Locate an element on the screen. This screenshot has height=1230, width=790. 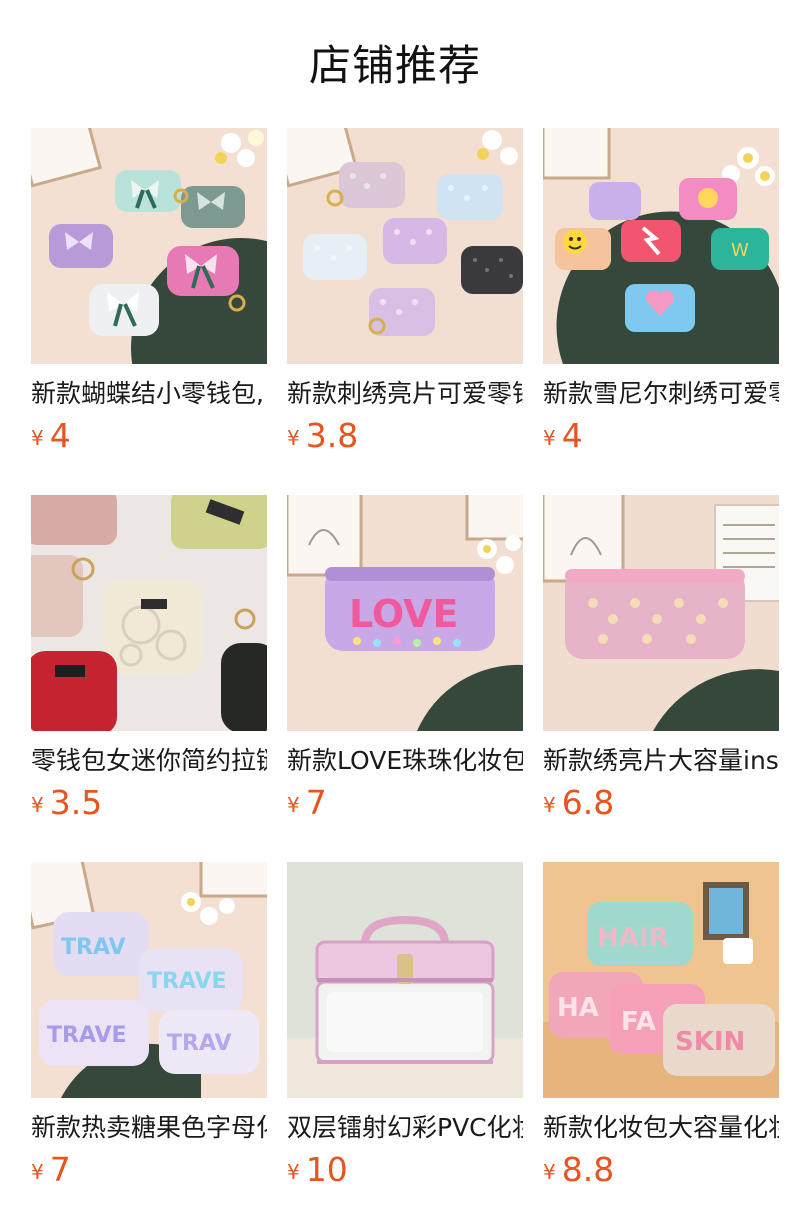
price-value: 8.8 is located at coordinates (588, 1169).